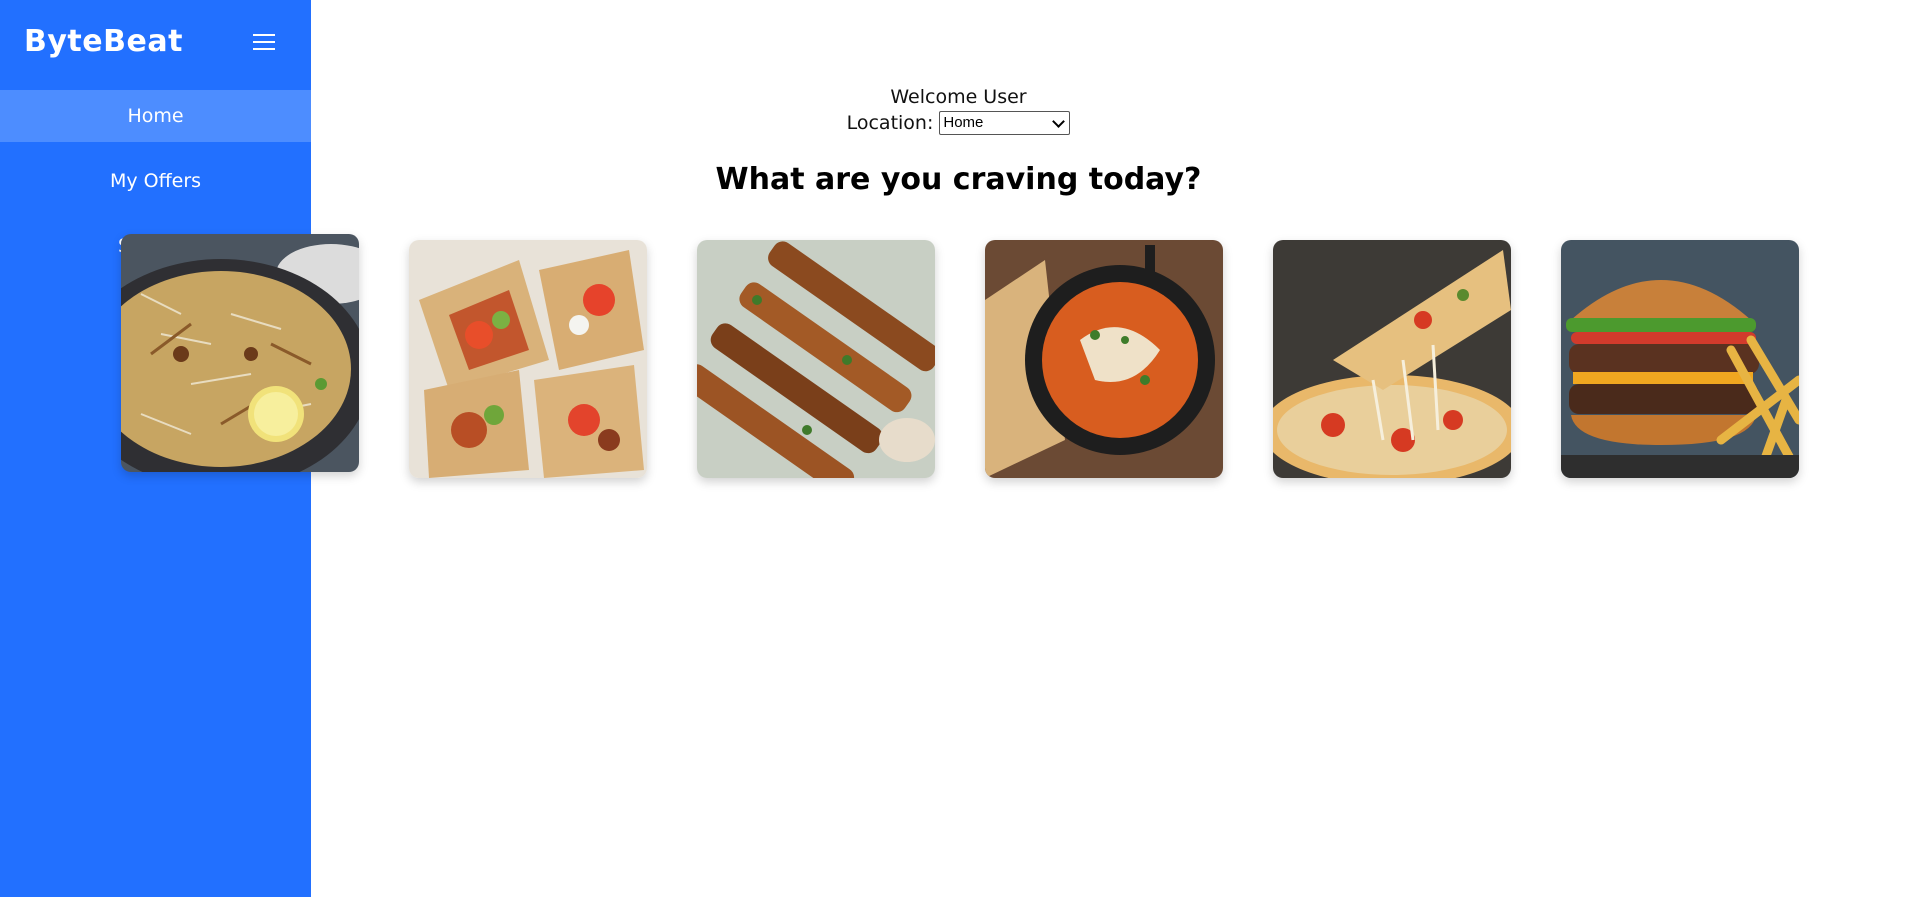 This screenshot has width=1917, height=897. I want to click on welcome-header: Welcome User Location: Home, so click(958, 110).